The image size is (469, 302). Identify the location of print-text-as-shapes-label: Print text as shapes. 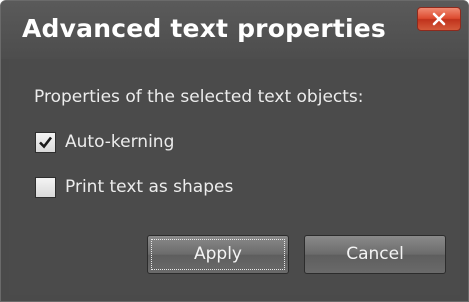
(149, 187).